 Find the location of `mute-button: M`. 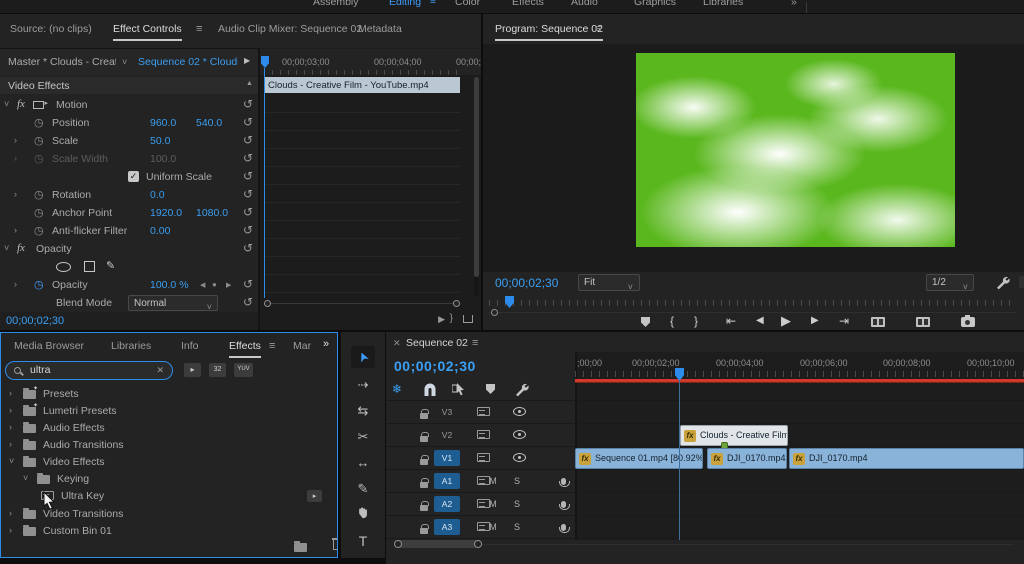

mute-button: M is located at coordinates (493, 504).